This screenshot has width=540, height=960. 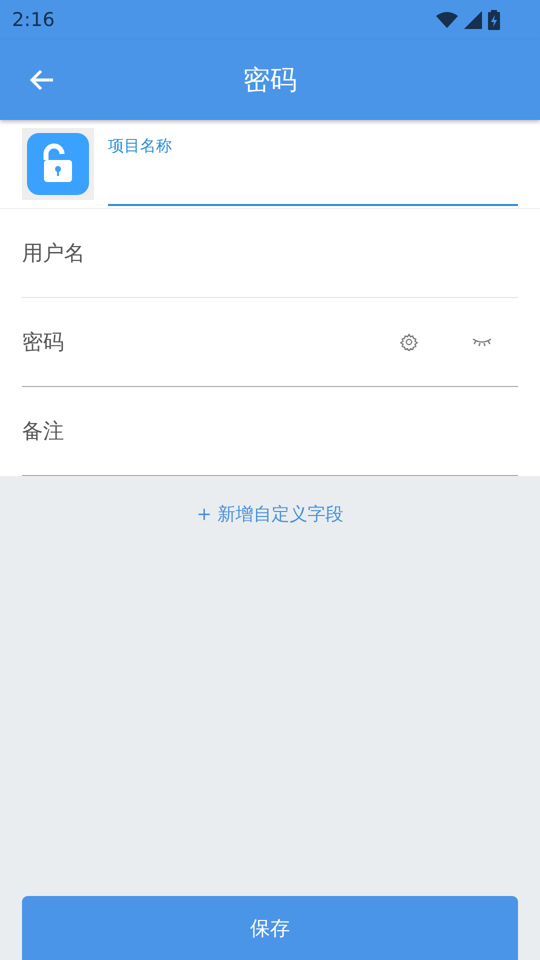 What do you see at coordinates (482, 342) in the screenshot?
I see `closed-eye-icon` at bounding box center [482, 342].